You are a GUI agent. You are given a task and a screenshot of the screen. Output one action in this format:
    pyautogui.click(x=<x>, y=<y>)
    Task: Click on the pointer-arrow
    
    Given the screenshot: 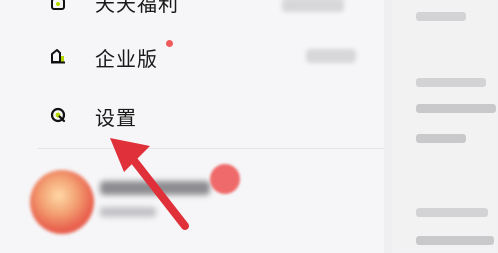 What is the action you would take?
    pyautogui.click(x=149, y=184)
    